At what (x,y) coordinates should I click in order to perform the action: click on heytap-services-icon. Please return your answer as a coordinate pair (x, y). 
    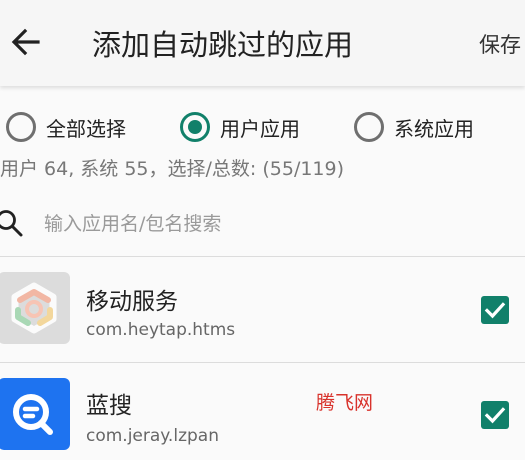
    Looking at the image, I should click on (35, 308).